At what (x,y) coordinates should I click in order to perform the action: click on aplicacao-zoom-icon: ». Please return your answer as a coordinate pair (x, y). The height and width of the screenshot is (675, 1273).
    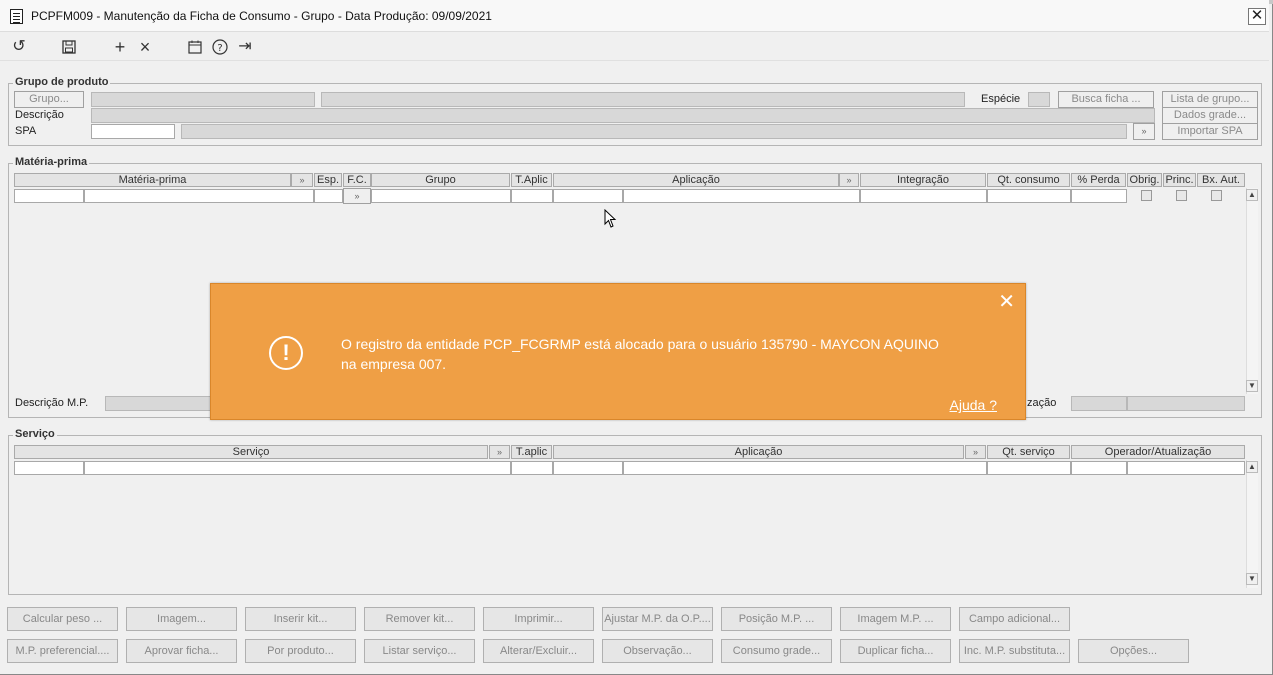
    Looking at the image, I should click on (849, 180).